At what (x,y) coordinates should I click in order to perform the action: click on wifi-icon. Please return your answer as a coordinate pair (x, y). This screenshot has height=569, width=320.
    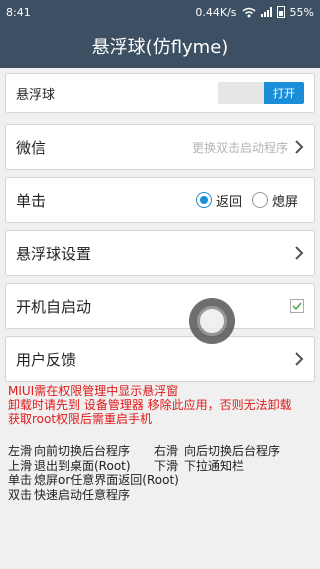
    Looking at the image, I should click on (249, 12).